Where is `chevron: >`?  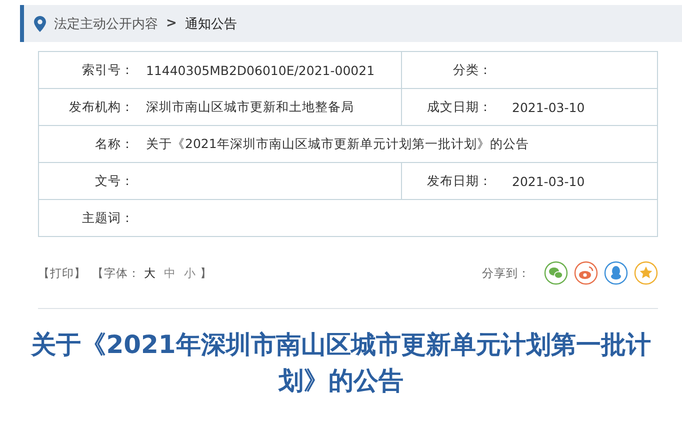 chevron: > is located at coordinates (171, 23).